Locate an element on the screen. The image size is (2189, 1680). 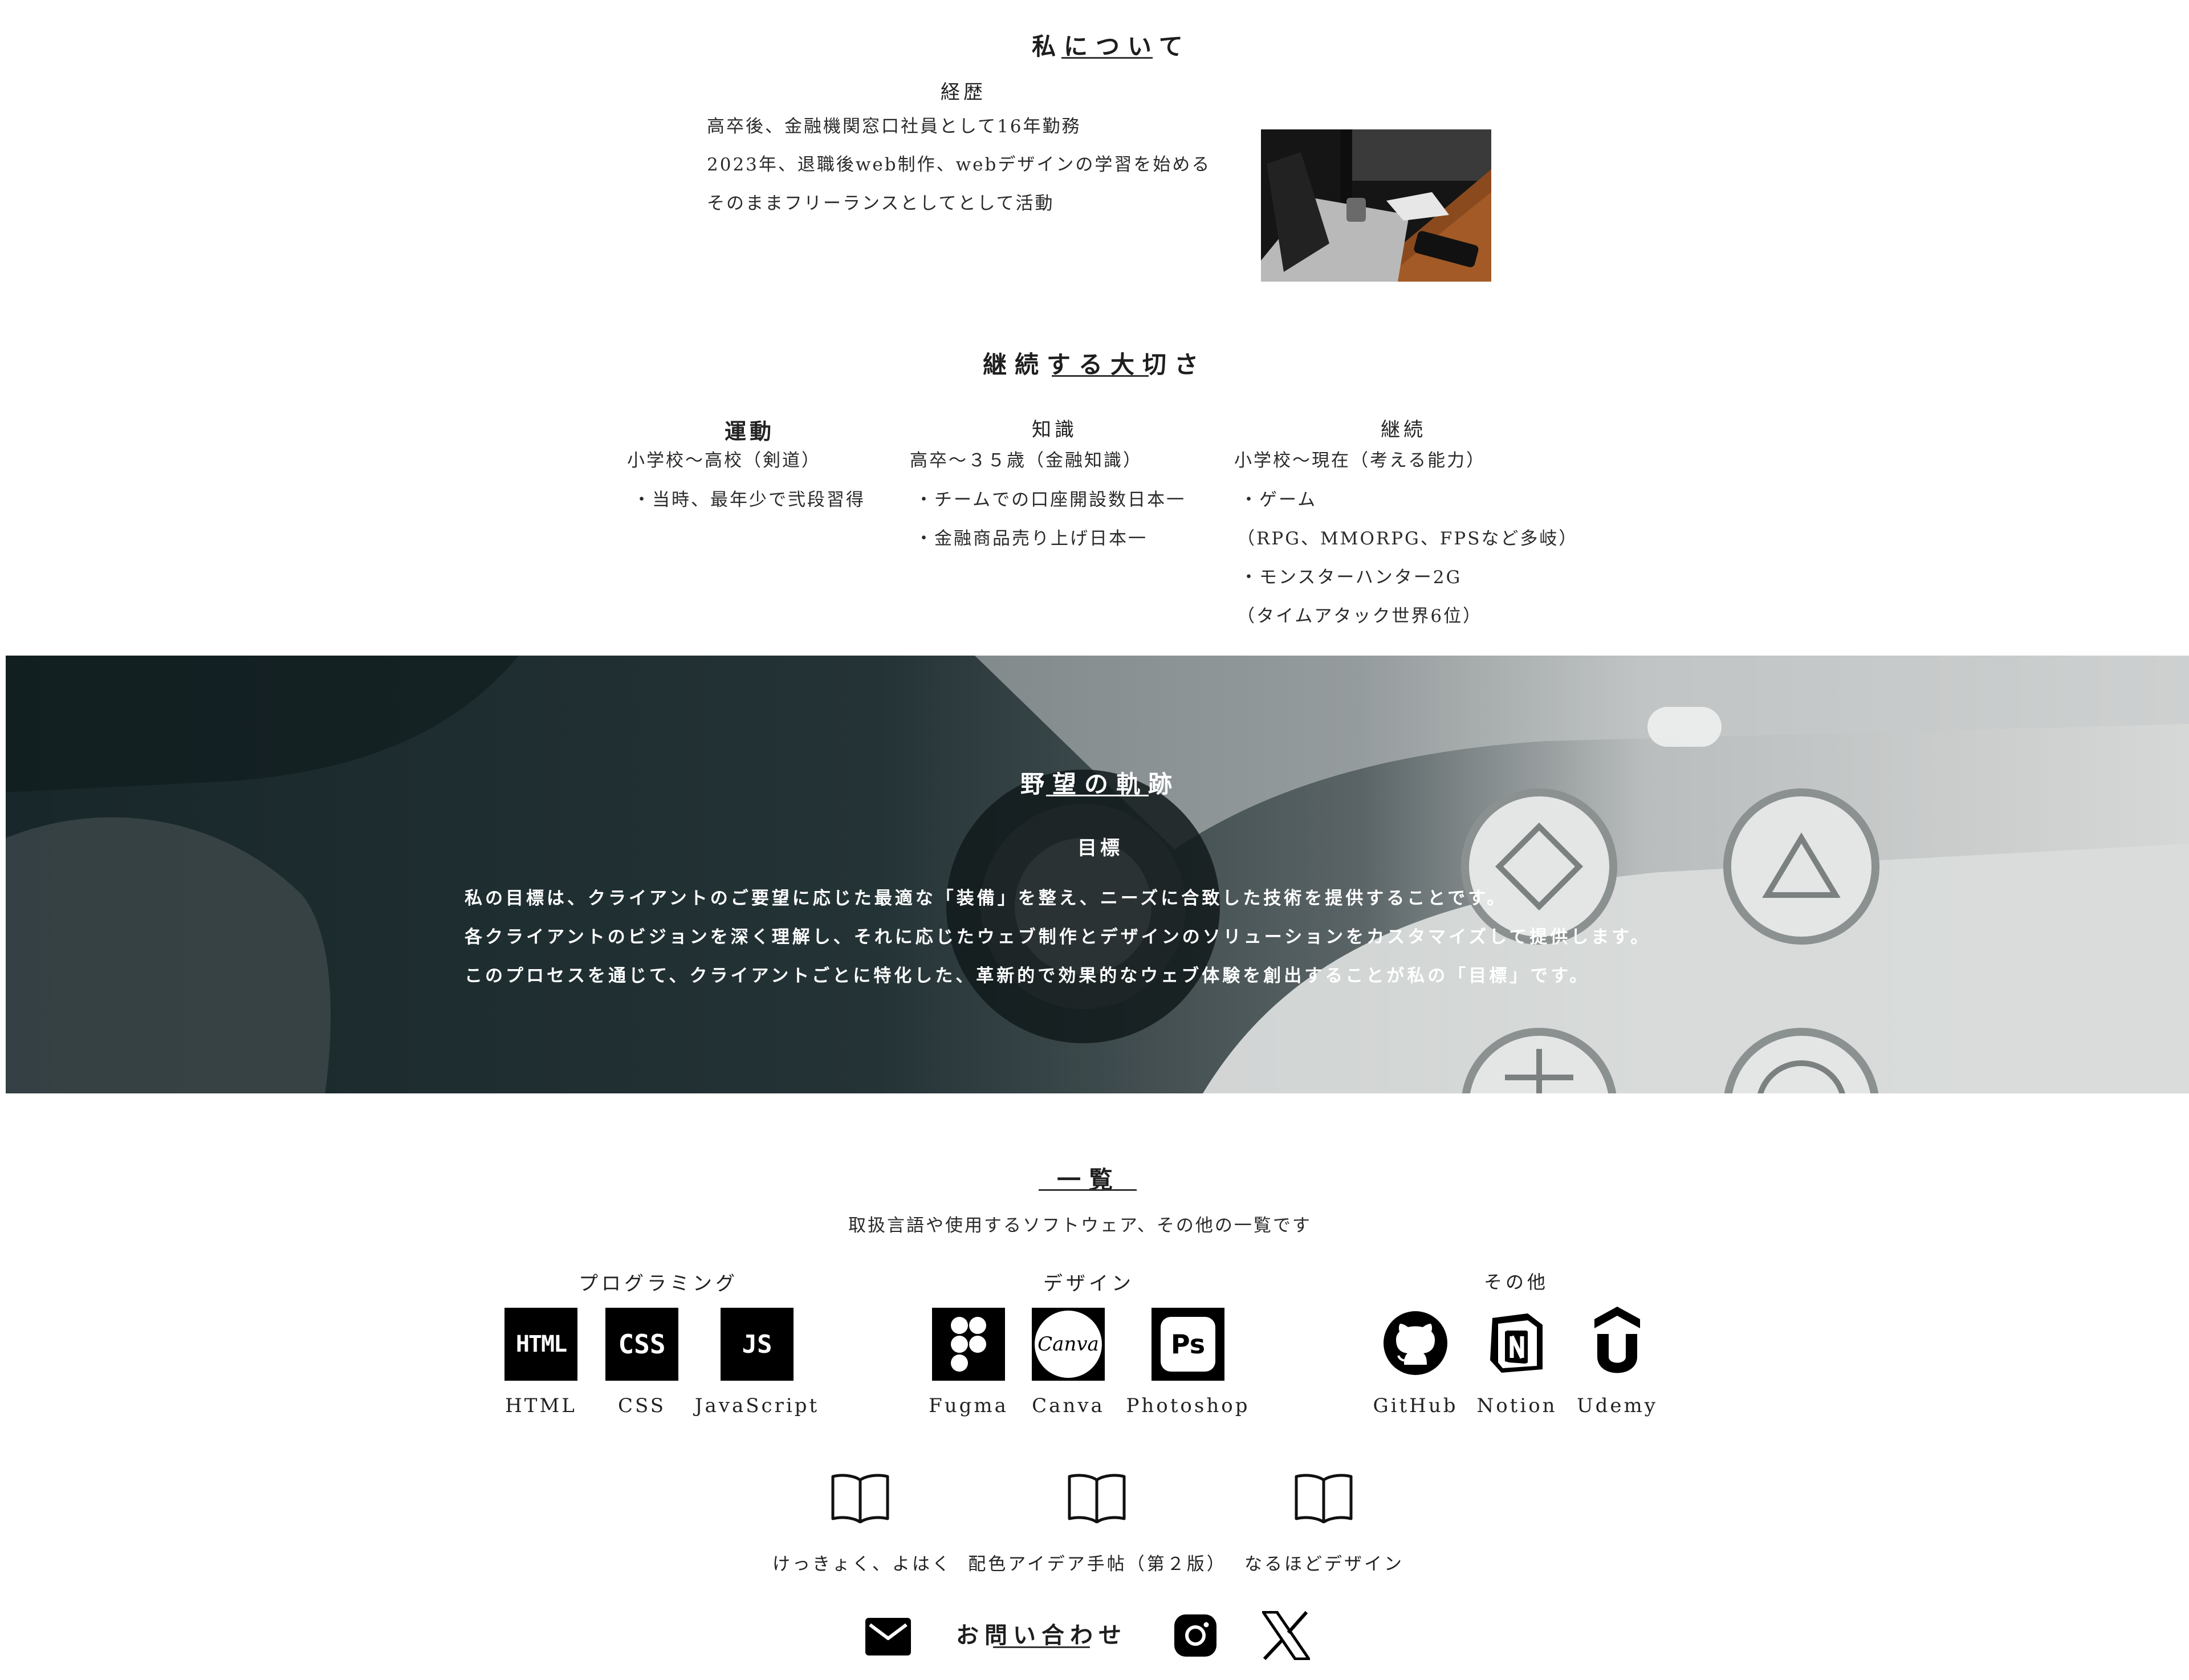
contact-underline is located at coordinates (1041, 1647).